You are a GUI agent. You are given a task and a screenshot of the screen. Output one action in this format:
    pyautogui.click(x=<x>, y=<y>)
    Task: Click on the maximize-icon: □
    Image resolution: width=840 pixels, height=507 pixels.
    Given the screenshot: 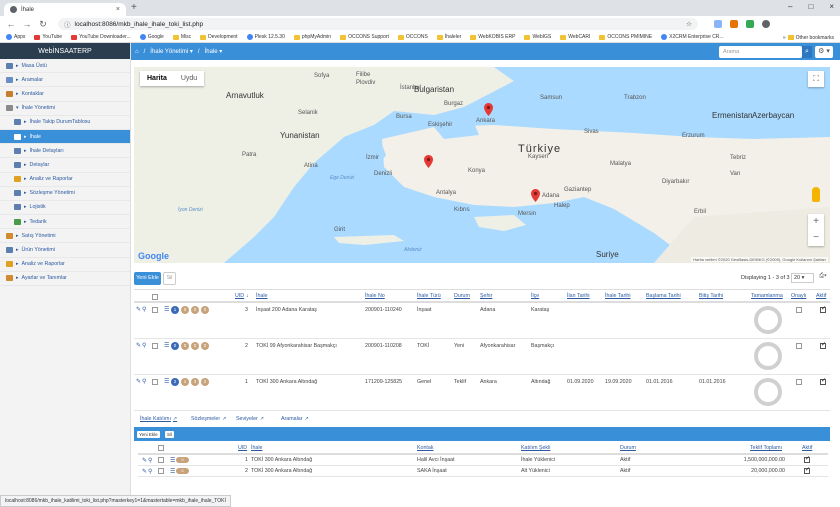 What is the action you would take?
    pyautogui.click(x=810, y=6)
    